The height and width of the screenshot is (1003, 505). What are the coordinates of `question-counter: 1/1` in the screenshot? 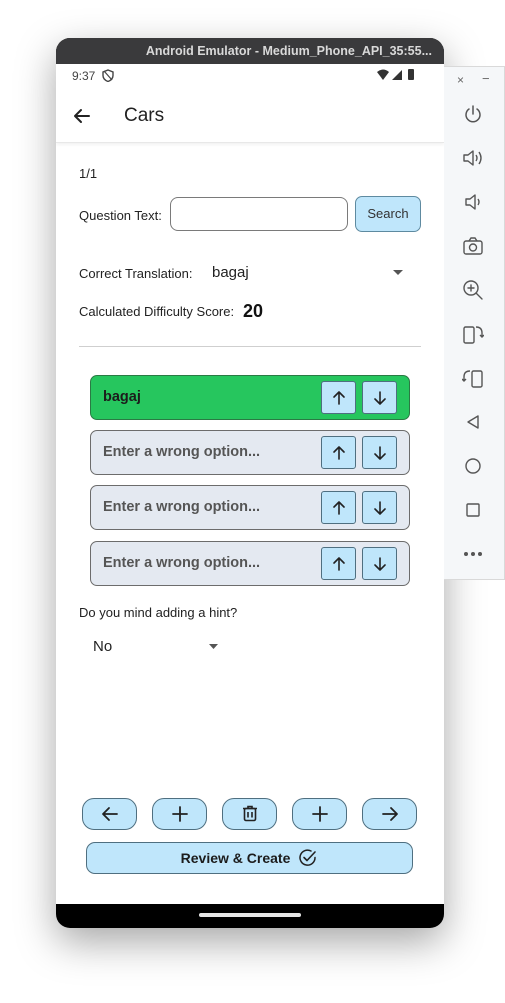 It's located at (88, 173).